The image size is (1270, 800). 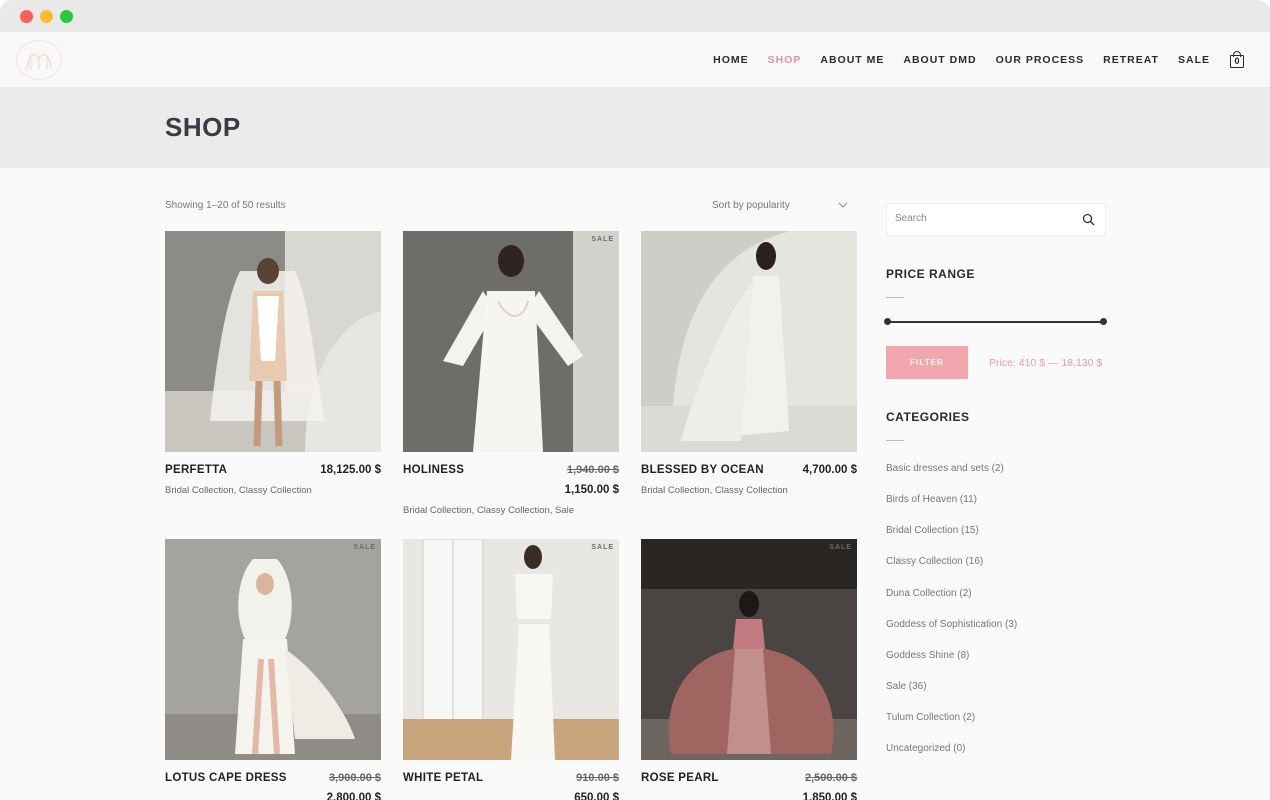 What do you see at coordinates (1088, 219) in the screenshot?
I see `search-icon` at bounding box center [1088, 219].